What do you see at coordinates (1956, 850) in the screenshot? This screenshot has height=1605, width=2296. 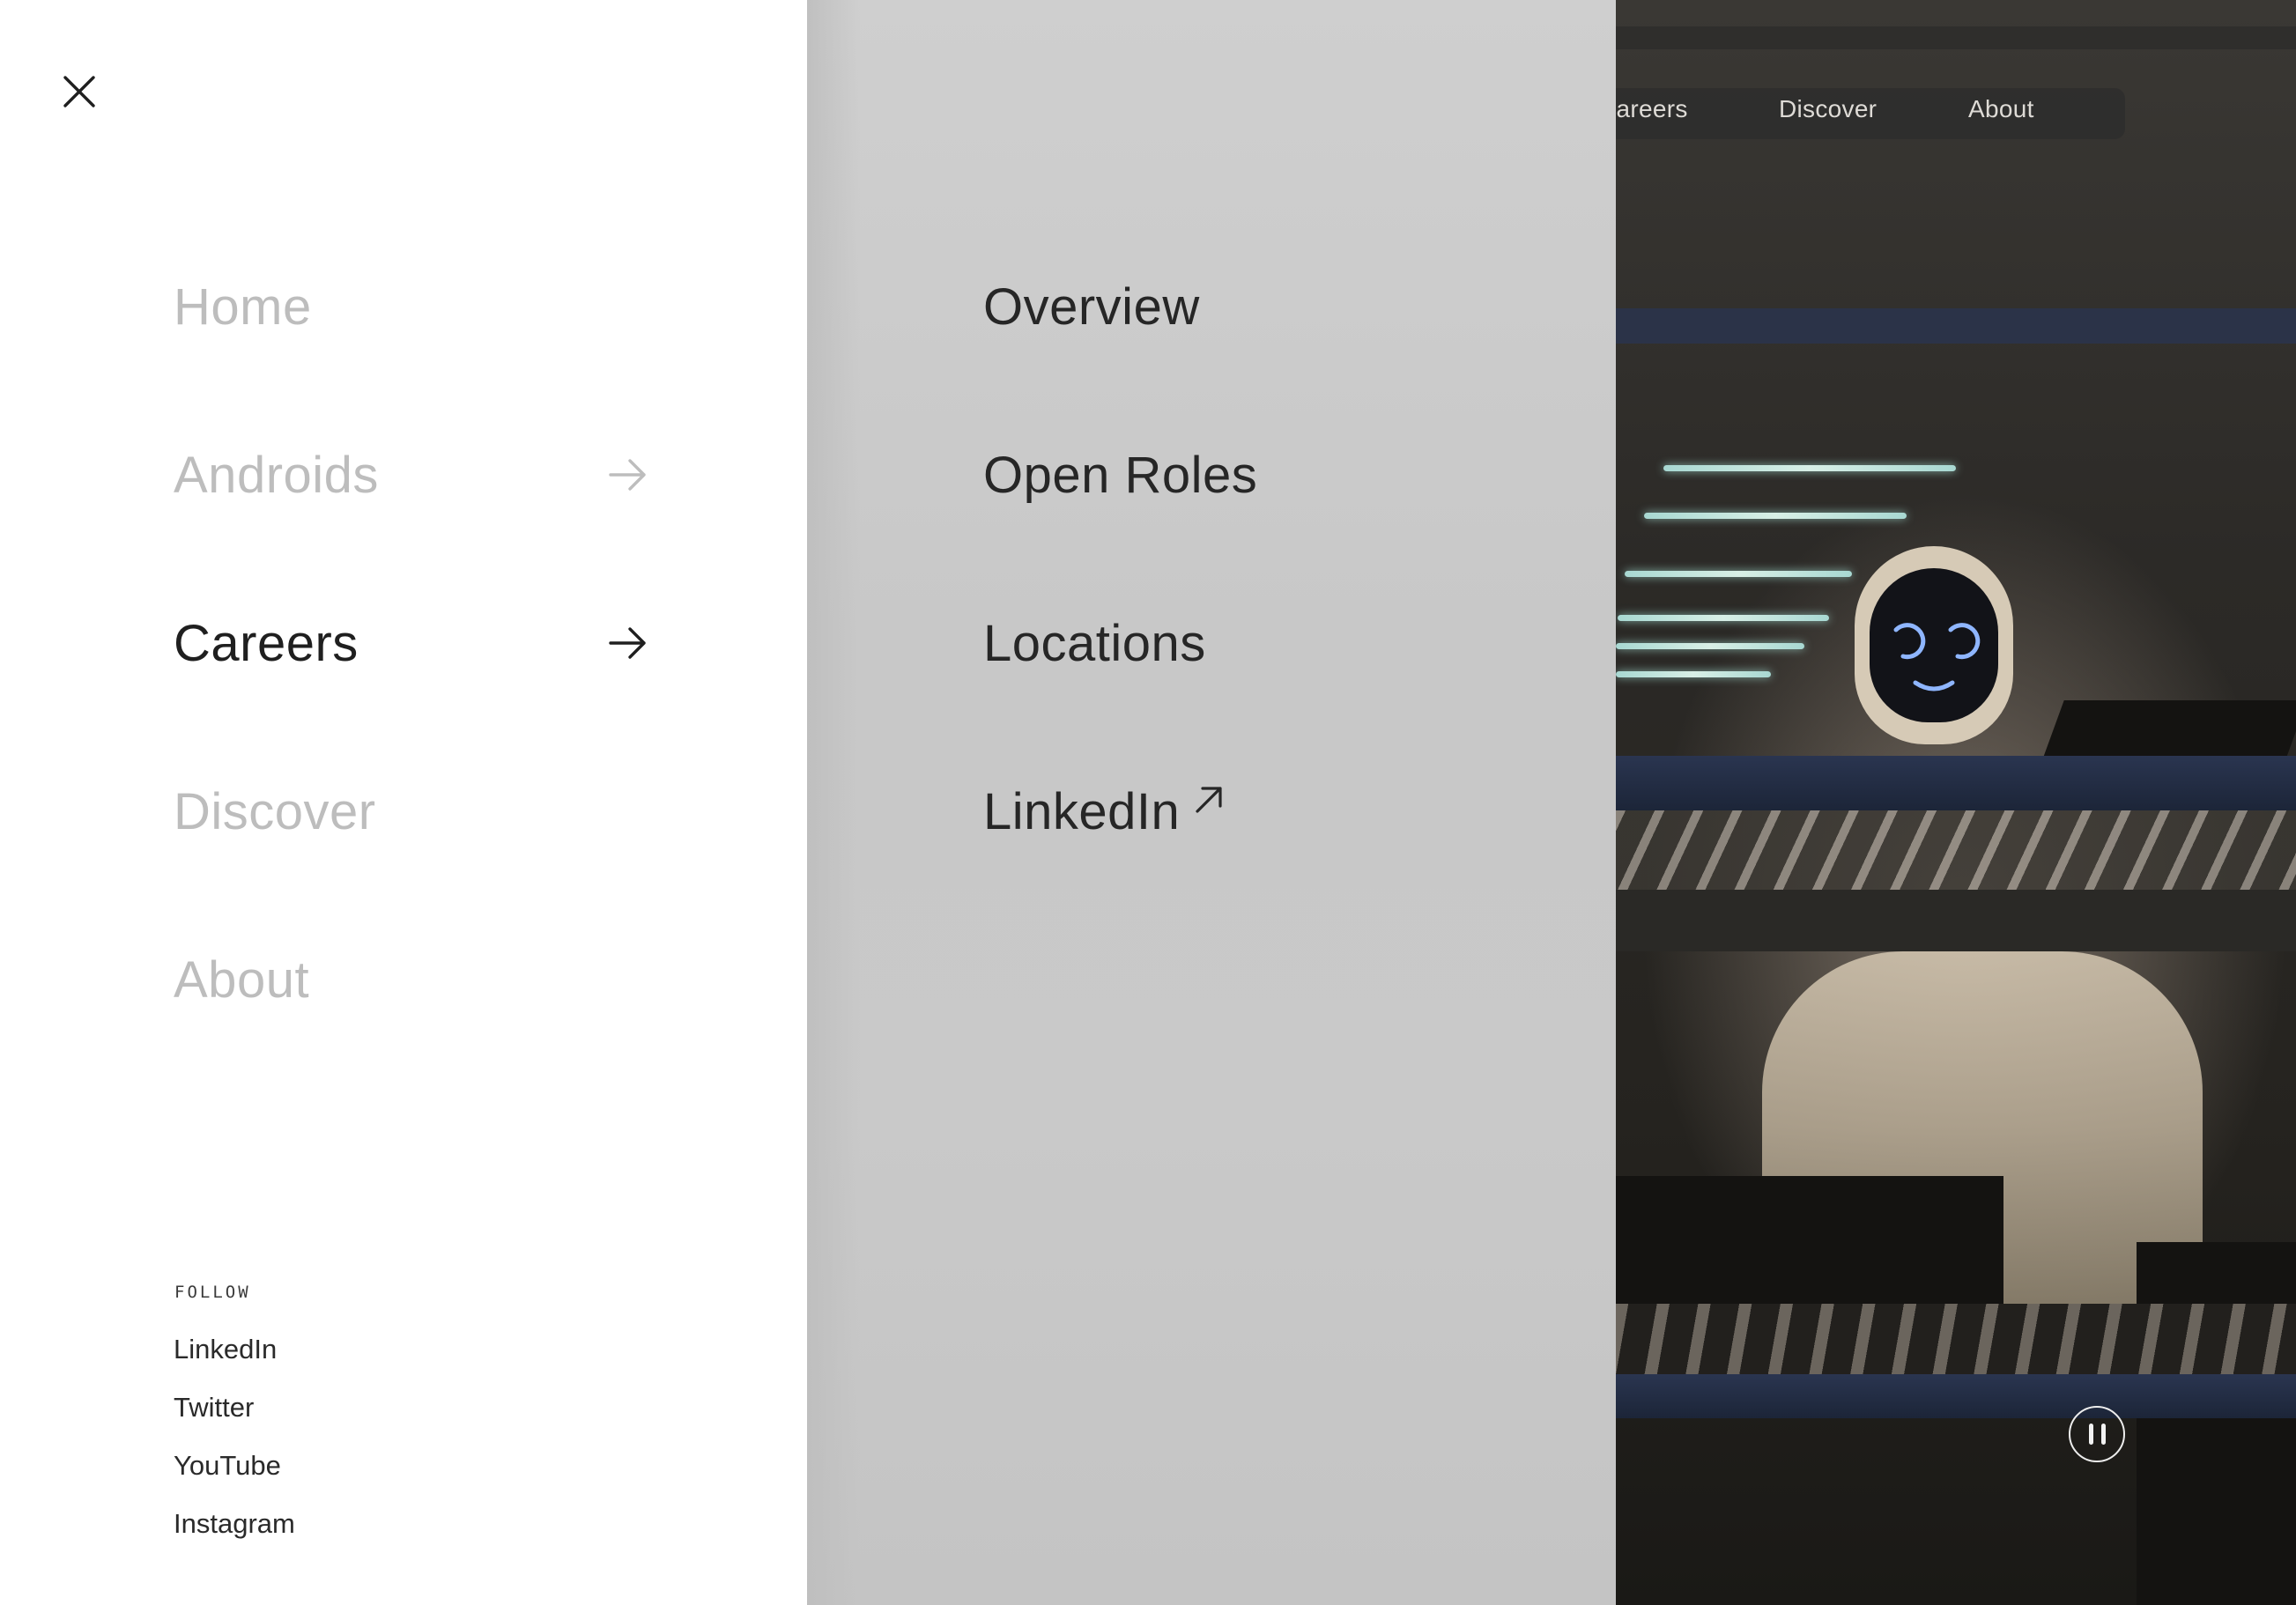 I see `conveyor-rollers` at bounding box center [1956, 850].